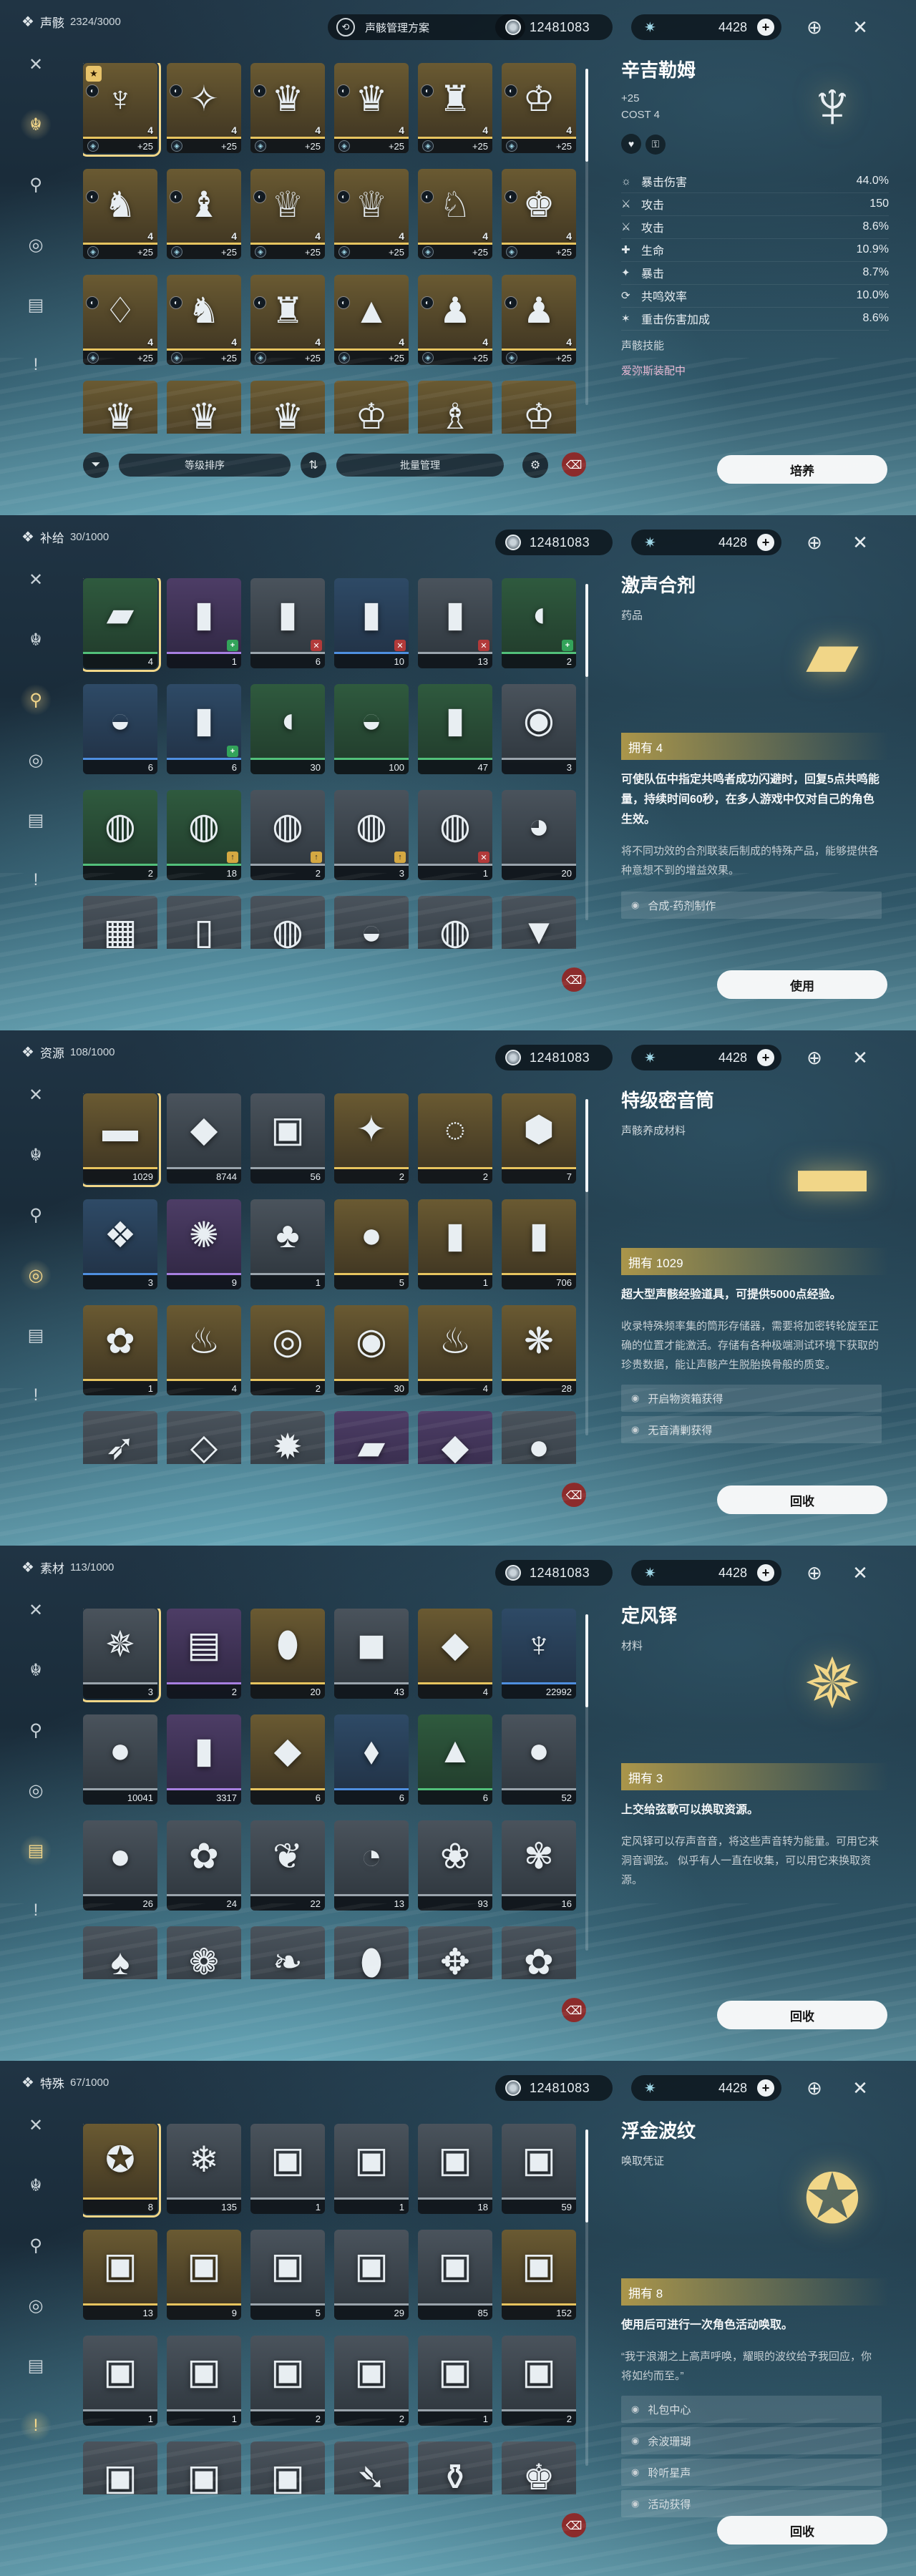 The image size is (916, 2576). What do you see at coordinates (455, 1865) in the screenshot?
I see `item-slot: ❀ 93` at bounding box center [455, 1865].